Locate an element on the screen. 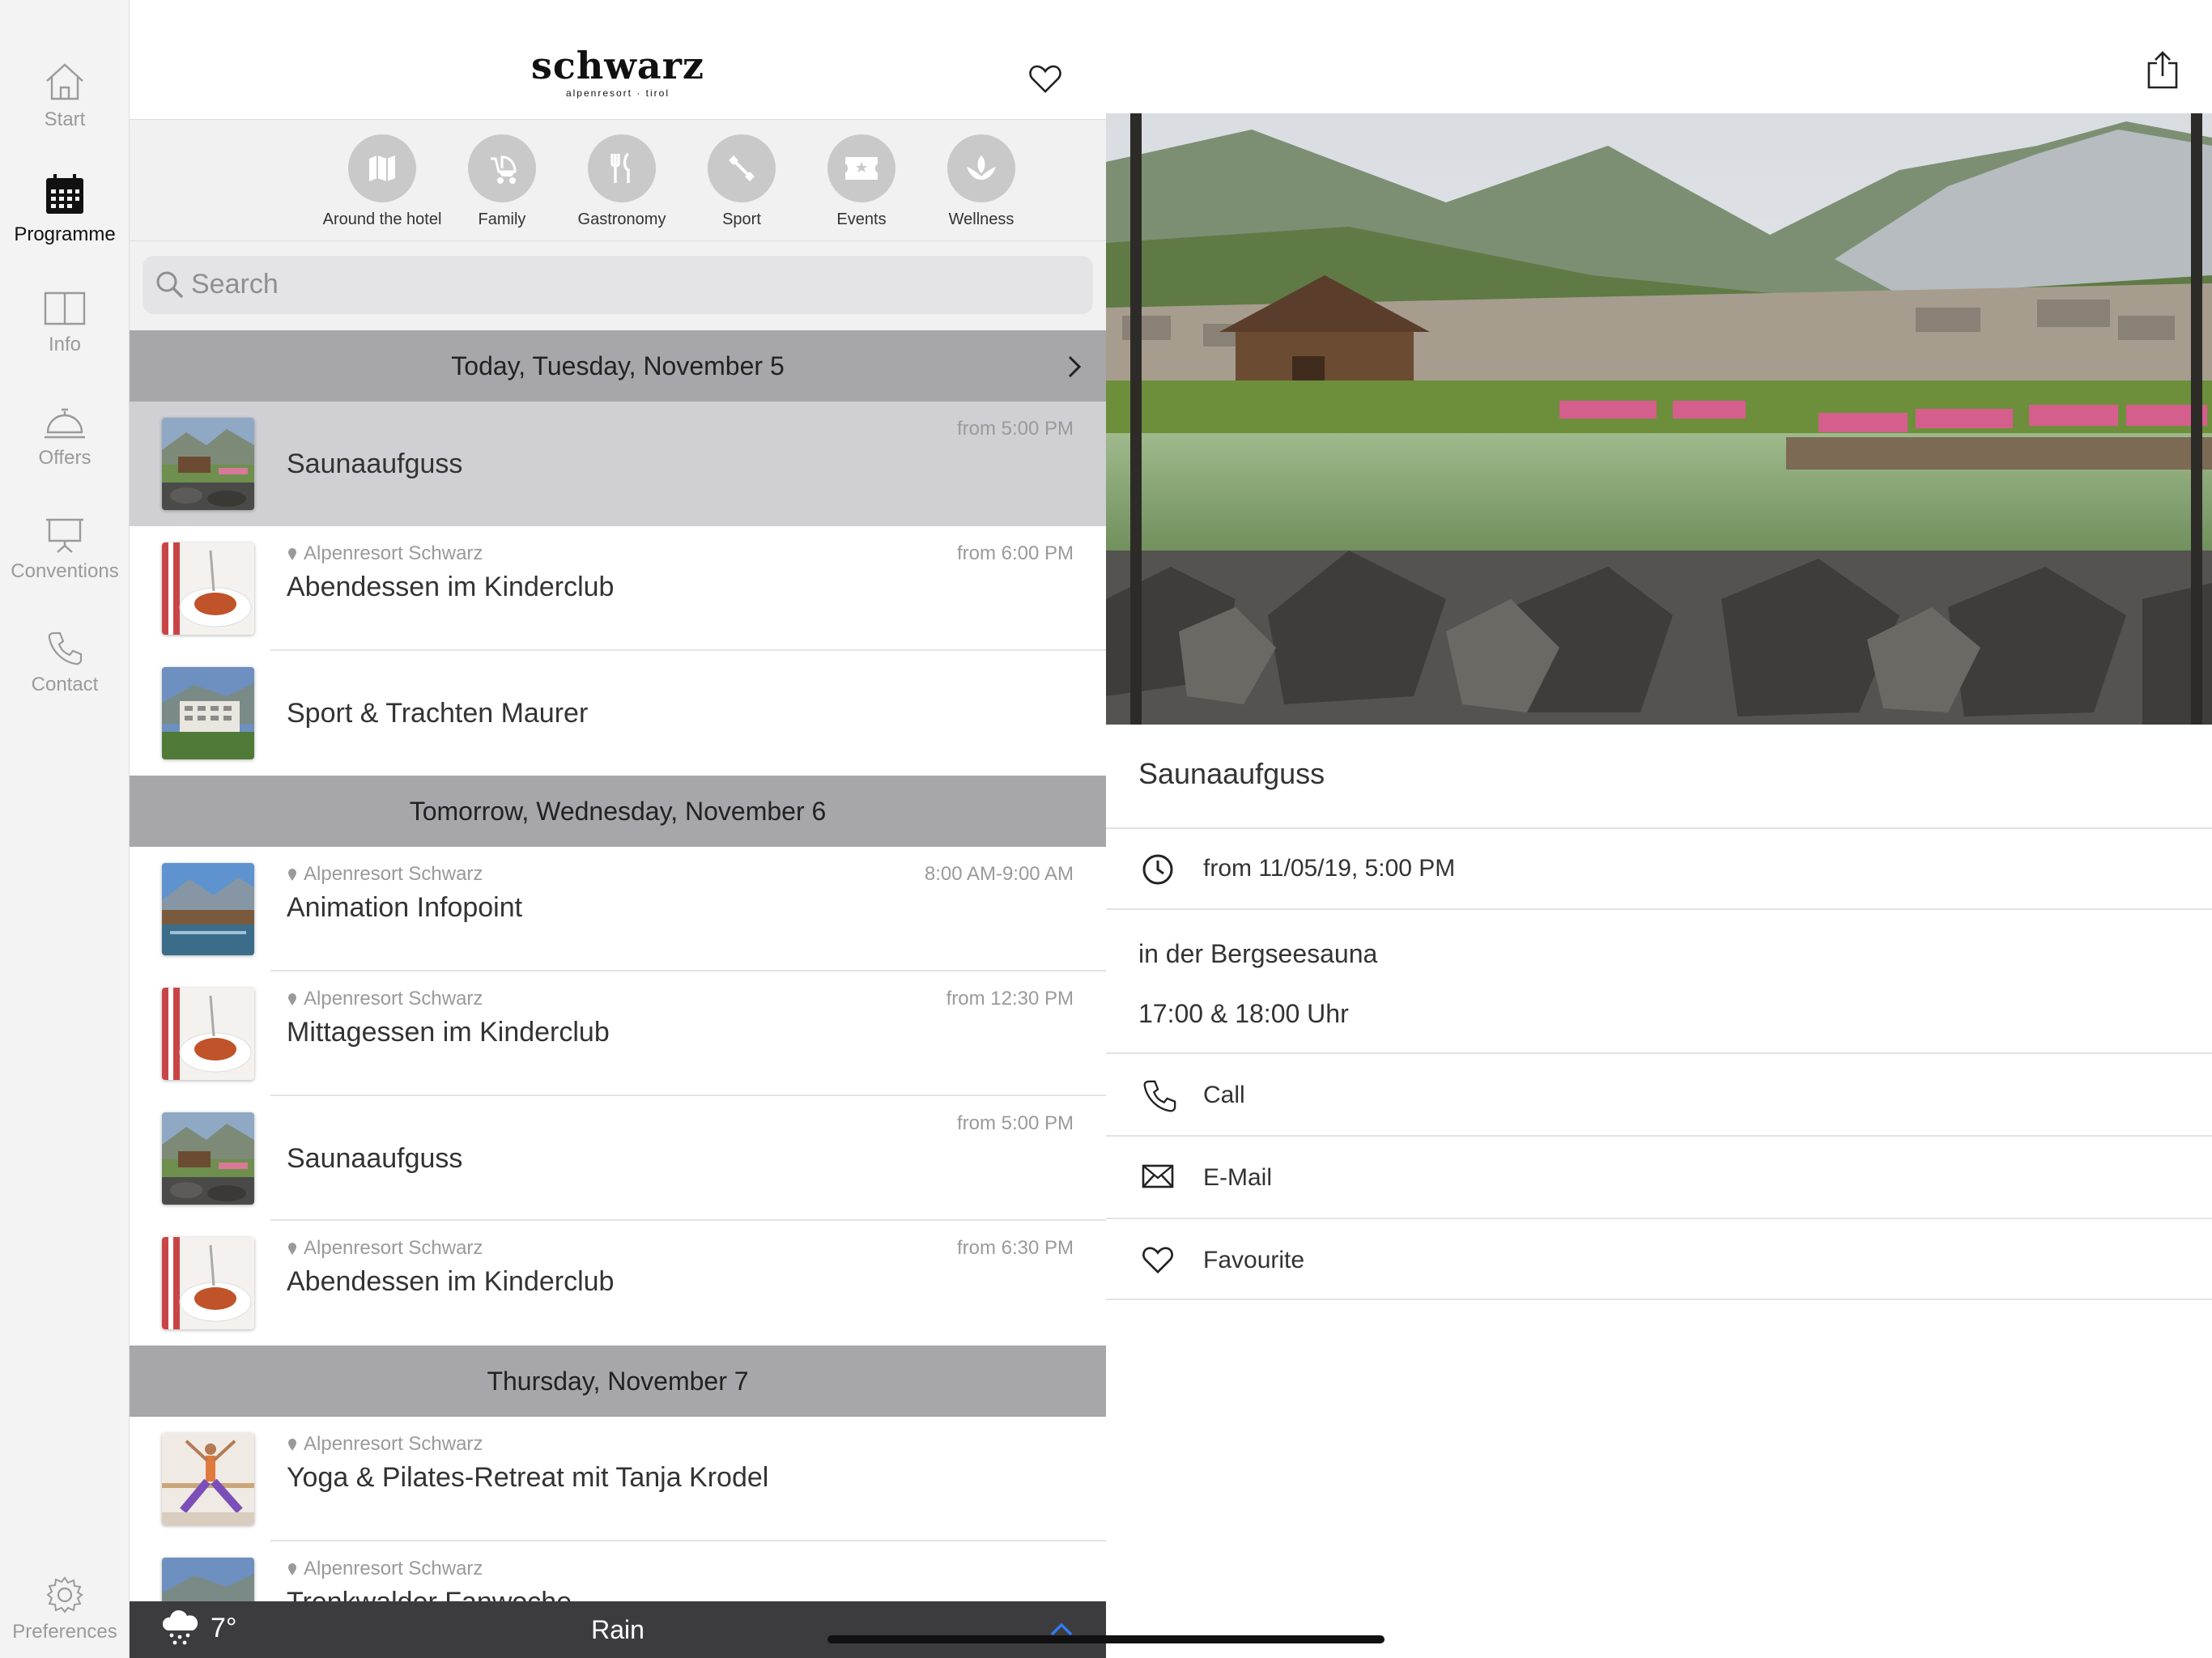  nav-item-conventions: Conventions is located at coordinates (65, 550).